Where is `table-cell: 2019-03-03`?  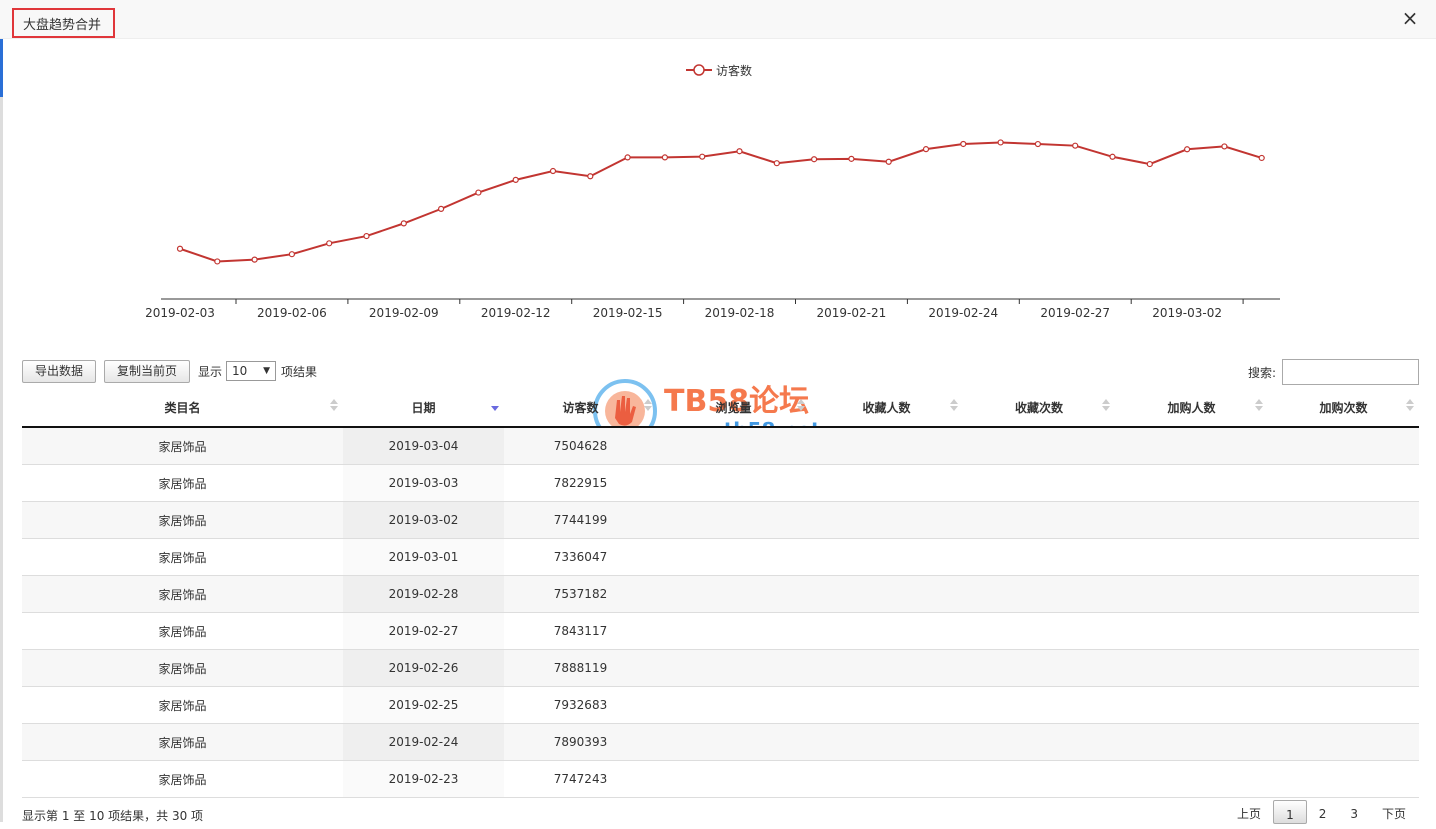 table-cell: 2019-03-03 is located at coordinates (423, 483).